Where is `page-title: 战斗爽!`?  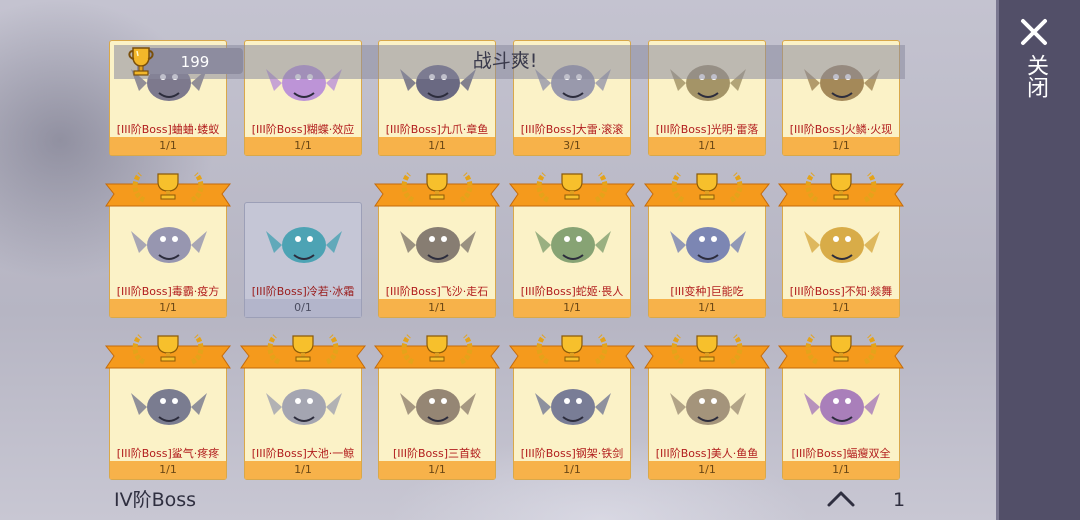
page-title: 战斗爽! is located at coordinates (505, 61).